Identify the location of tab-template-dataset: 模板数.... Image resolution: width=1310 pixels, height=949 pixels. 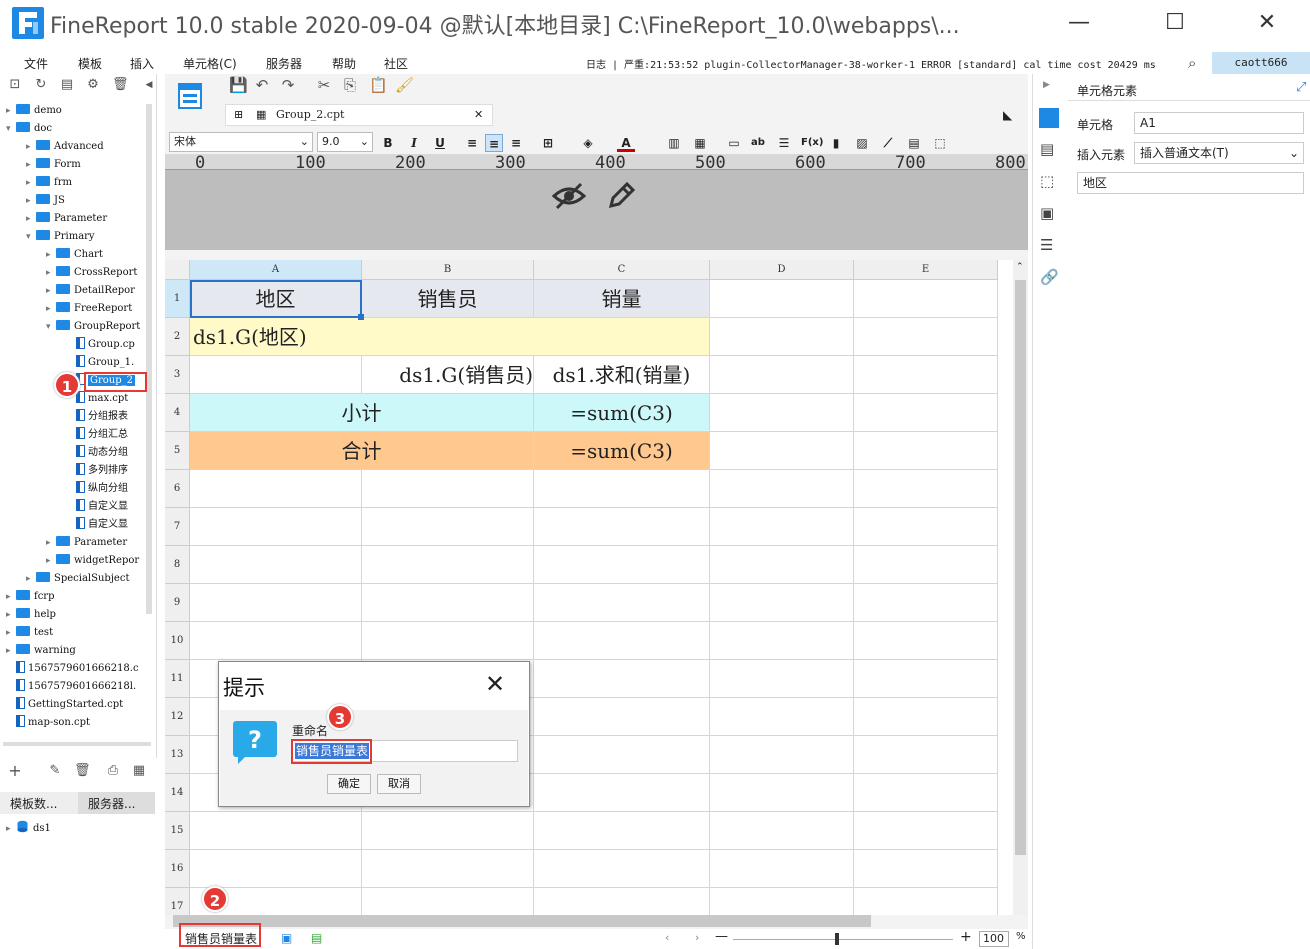
(33, 803).